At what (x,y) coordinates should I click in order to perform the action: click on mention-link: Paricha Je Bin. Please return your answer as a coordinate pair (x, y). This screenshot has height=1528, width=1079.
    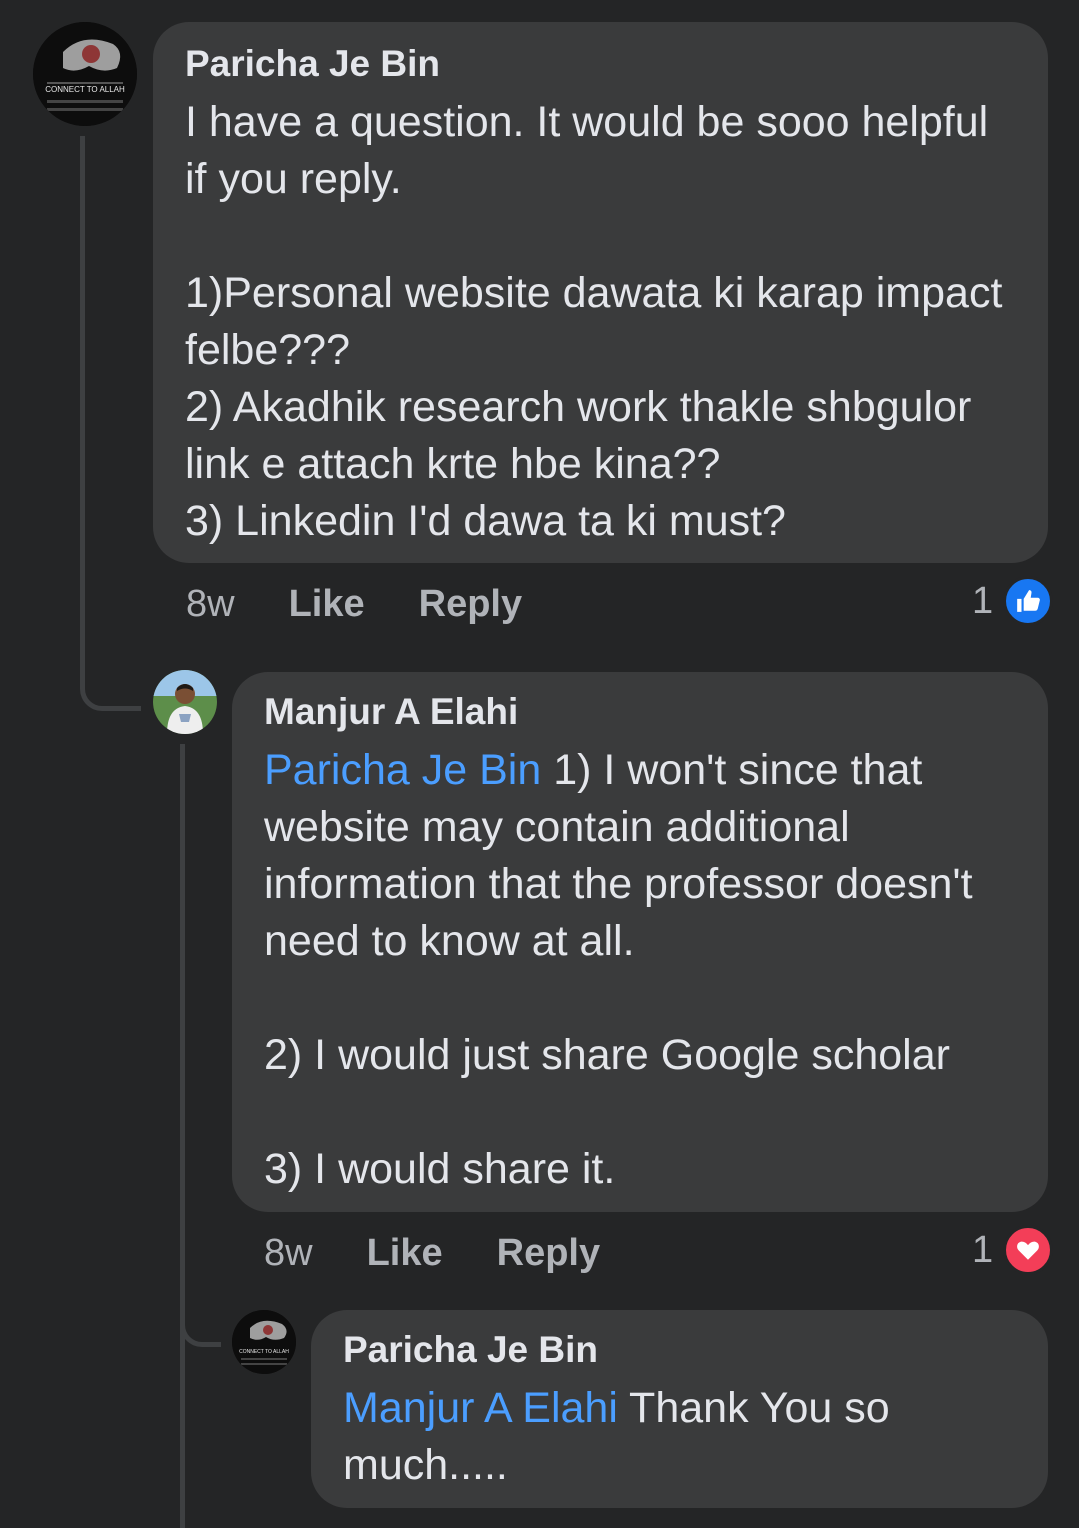
    Looking at the image, I should click on (402, 770).